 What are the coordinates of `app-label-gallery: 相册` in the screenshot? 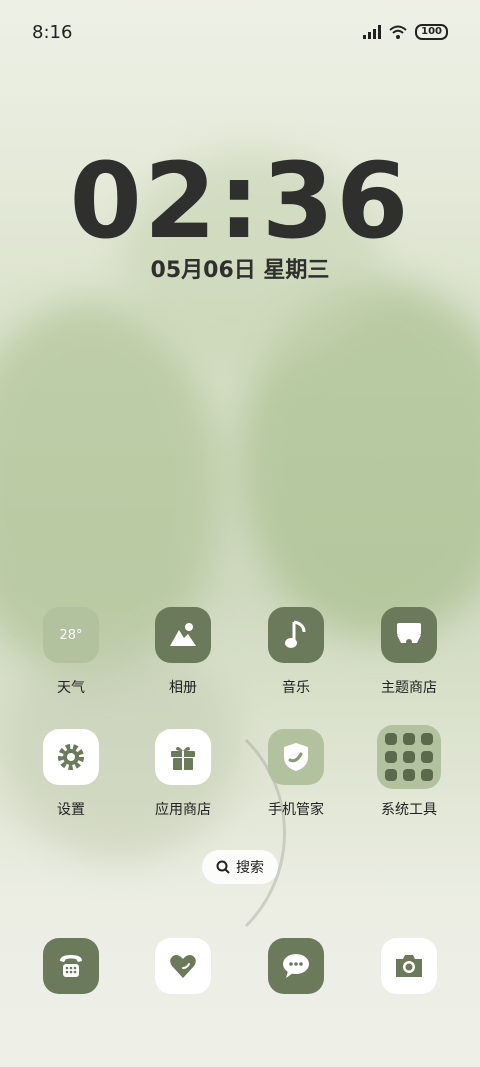 It's located at (183, 688).